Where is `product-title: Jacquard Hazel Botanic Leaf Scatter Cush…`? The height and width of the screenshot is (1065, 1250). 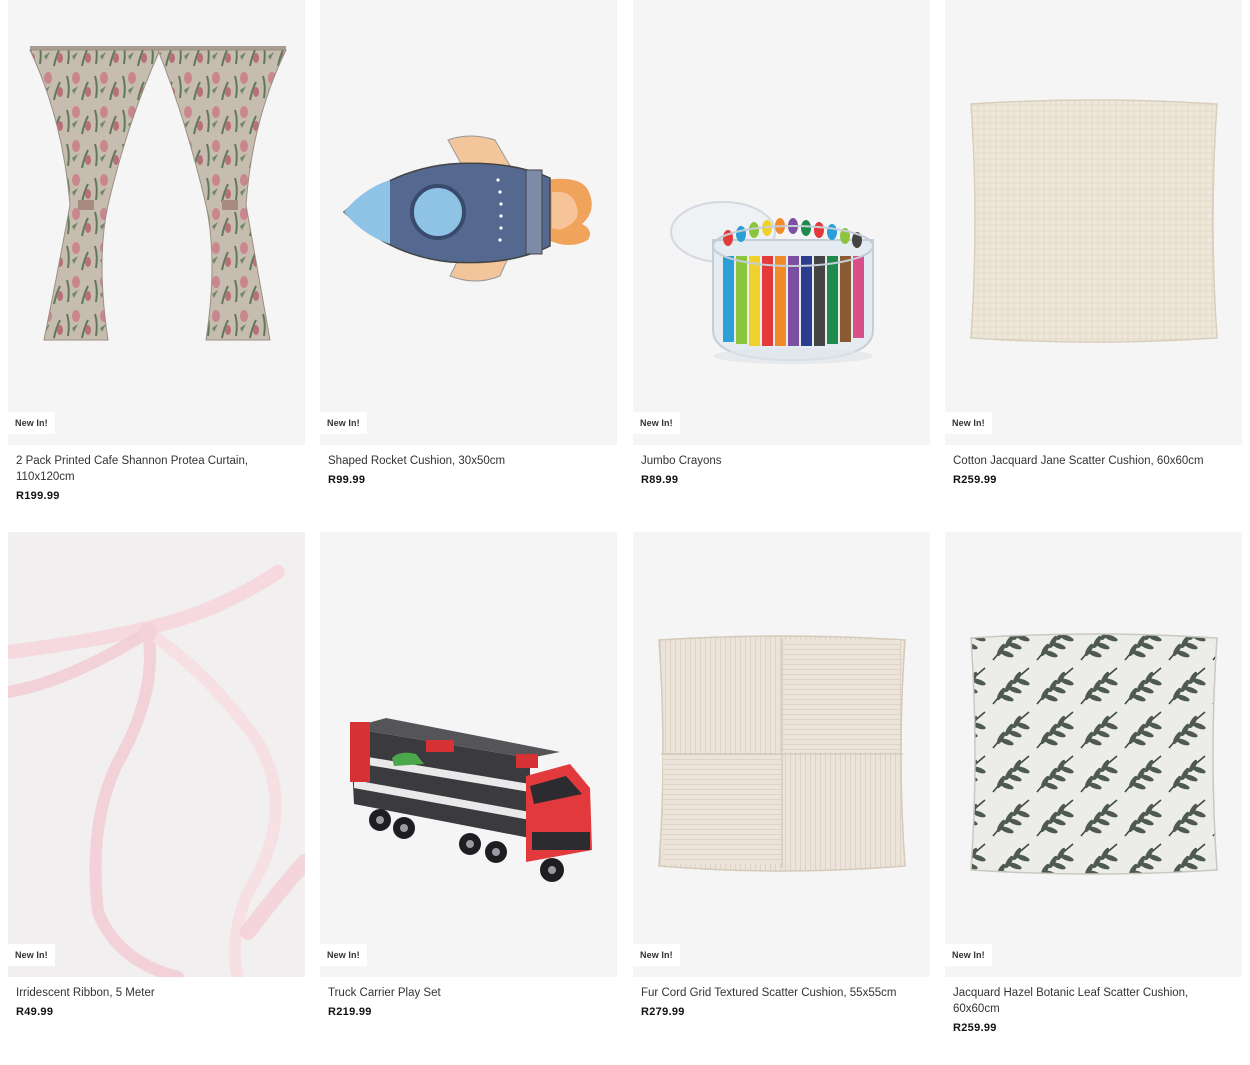
product-title: Jacquard Hazel Botanic Leaf Scatter Cush… is located at coordinates (1088, 1001).